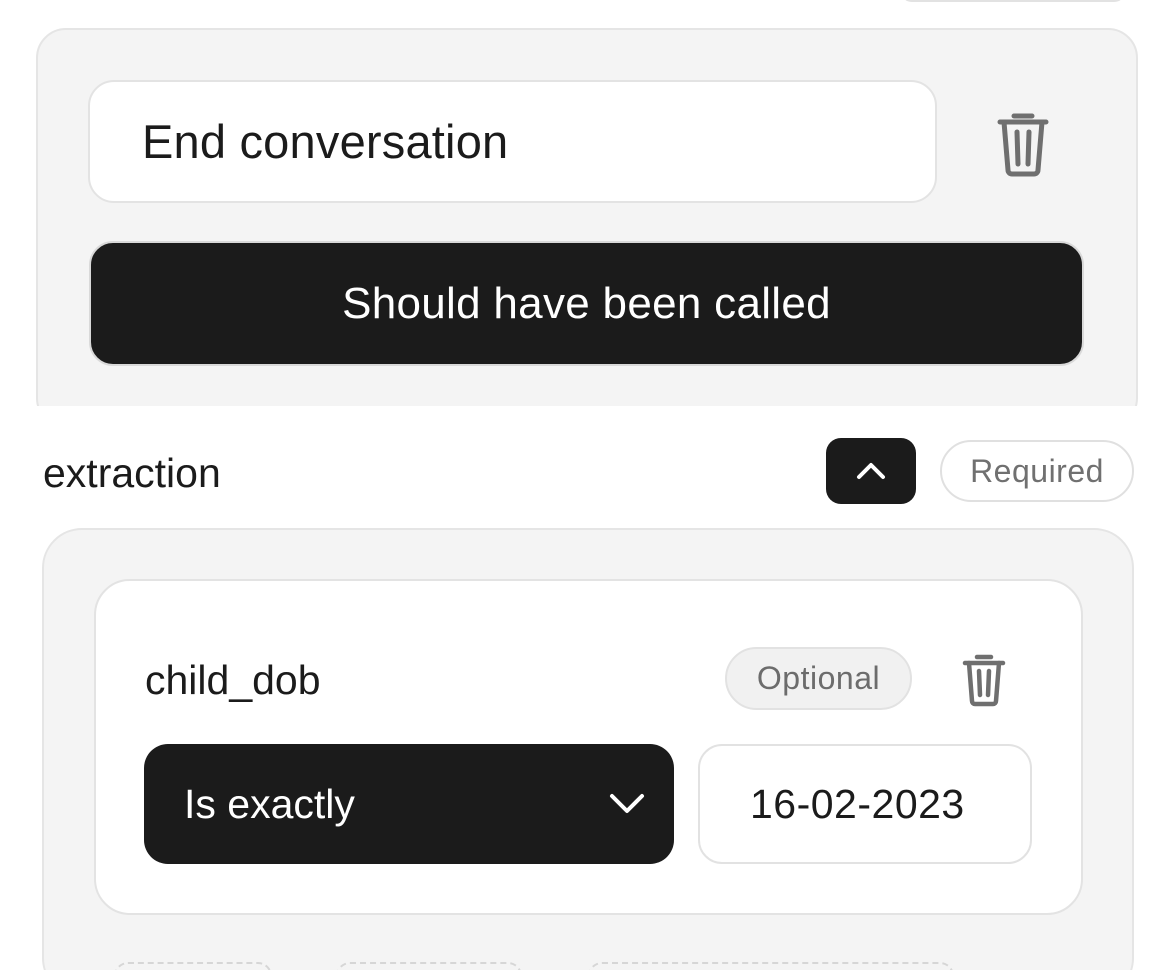 Image resolution: width=1172 pixels, height=970 pixels. I want to click on chevron-up-icon, so click(871, 471).